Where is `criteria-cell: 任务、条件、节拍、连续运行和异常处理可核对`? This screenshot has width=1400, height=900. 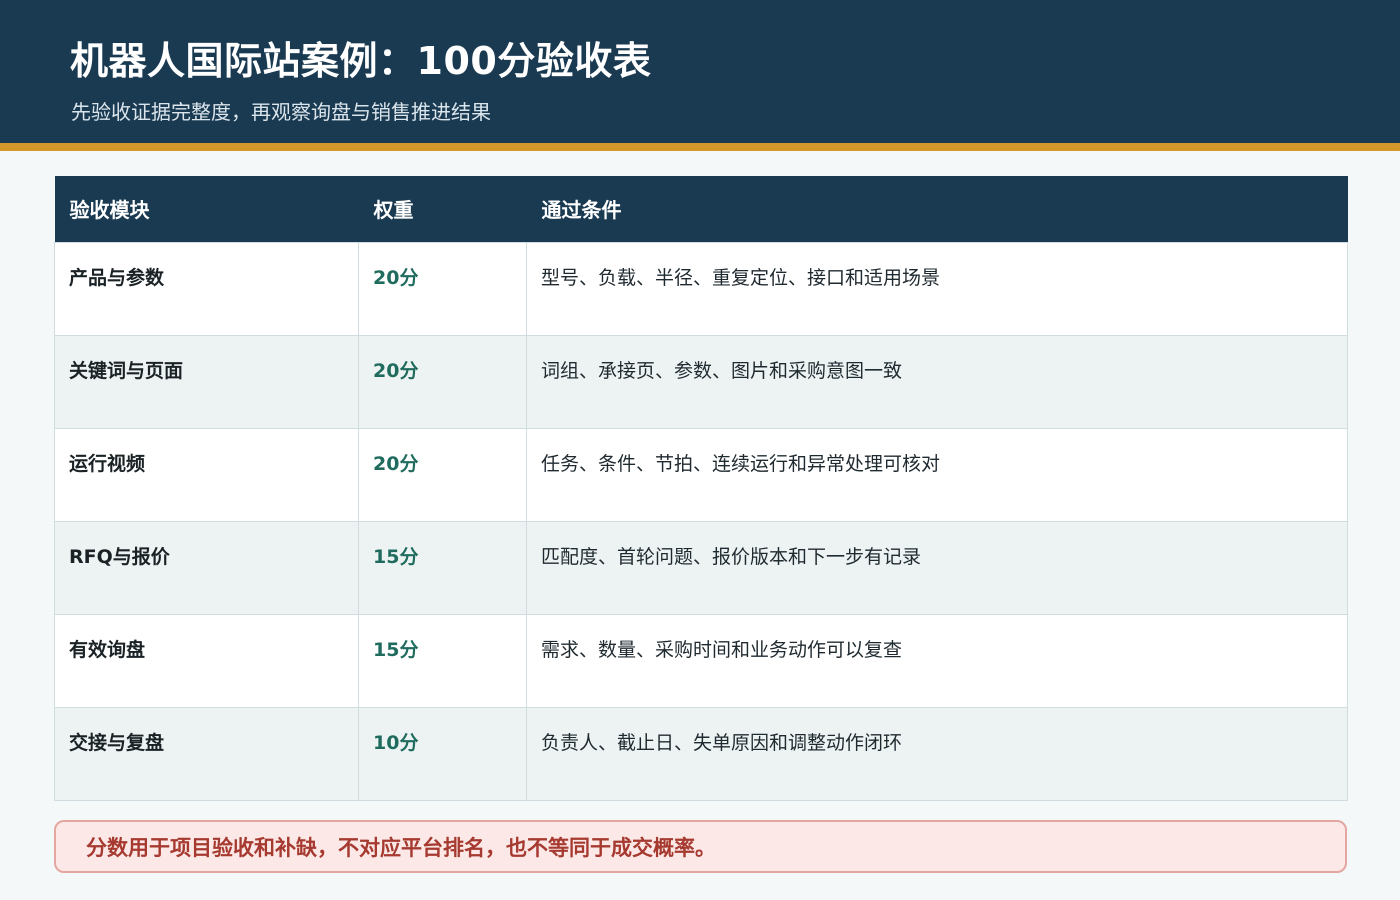
criteria-cell: 任务、条件、节拍、连续运行和异常处理可核对 is located at coordinates (937, 474).